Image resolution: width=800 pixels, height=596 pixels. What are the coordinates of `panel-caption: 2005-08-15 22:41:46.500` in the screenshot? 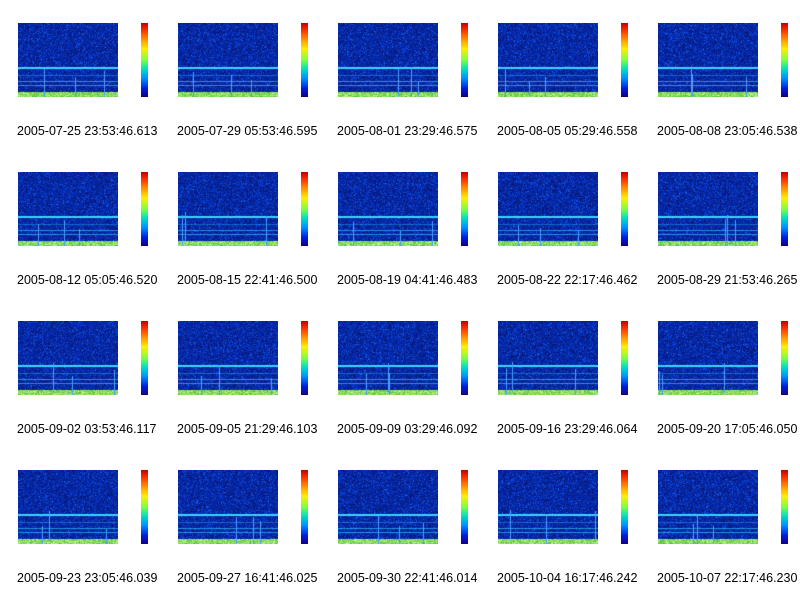 It's located at (247, 280).